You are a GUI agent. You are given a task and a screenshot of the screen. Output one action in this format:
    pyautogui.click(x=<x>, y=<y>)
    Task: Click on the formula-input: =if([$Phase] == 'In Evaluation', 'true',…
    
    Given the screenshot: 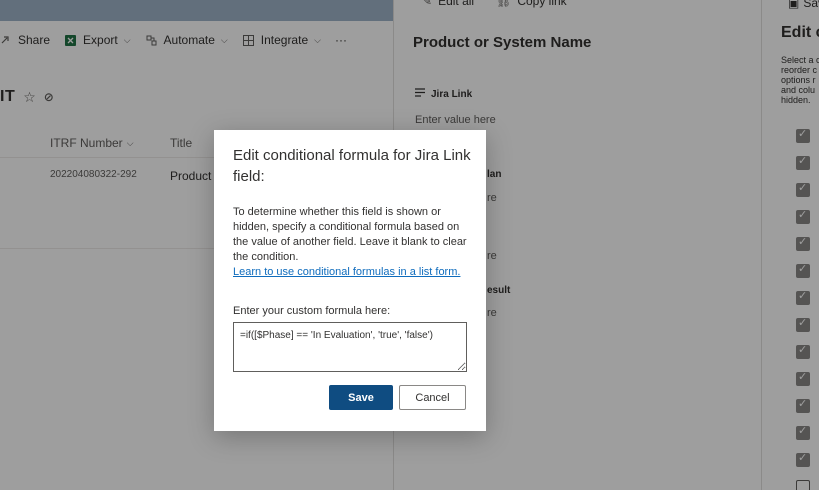 What is the action you would take?
    pyautogui.click(x=350, y=347)
    